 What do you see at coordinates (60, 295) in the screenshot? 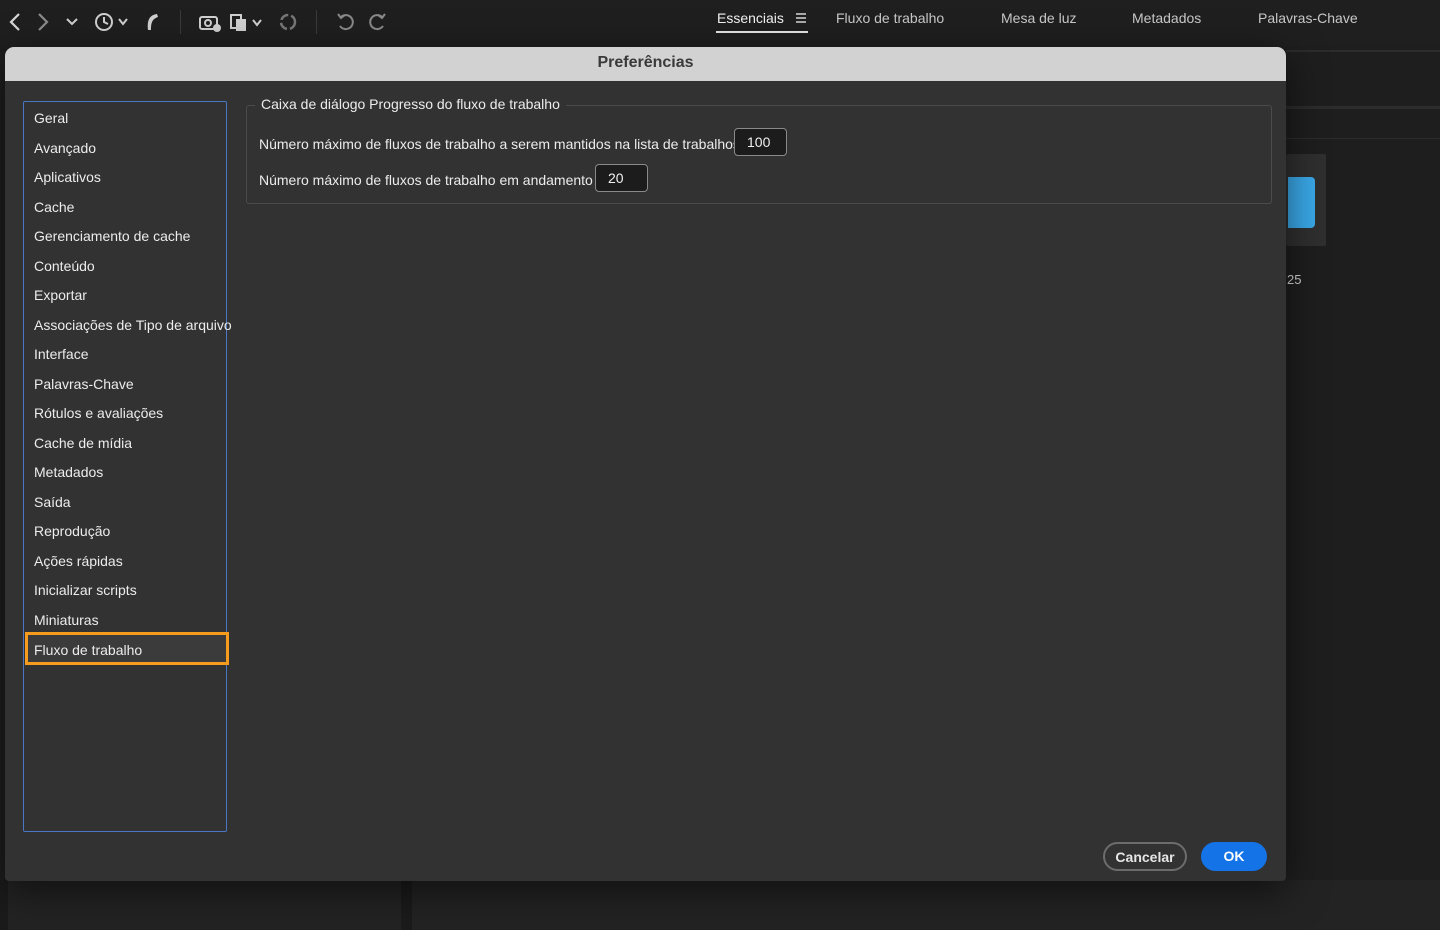
I see `category-item-exportar: Exportar` at bounding box center [60, 295].